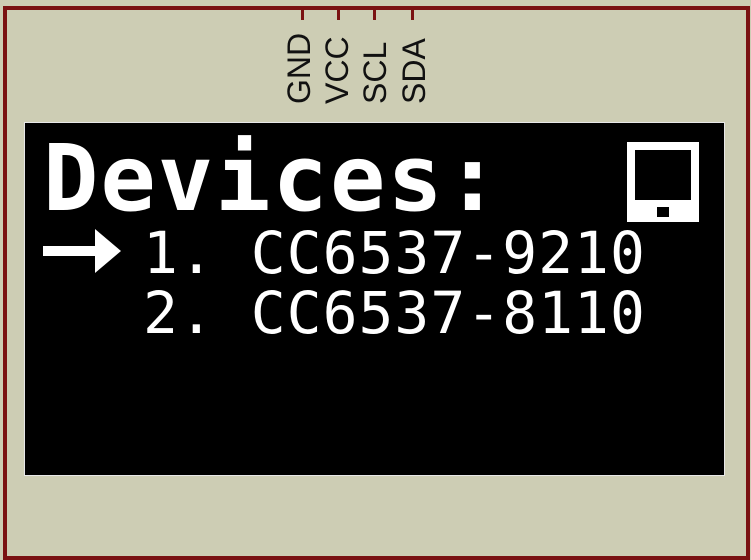 The height and width of the screenshot is (560, 751). What do you see at coordinates (394, 313) in the screenshot?
I see `device-list-item-2: 2. CC6537-8110` at bounding box center [394, 313].